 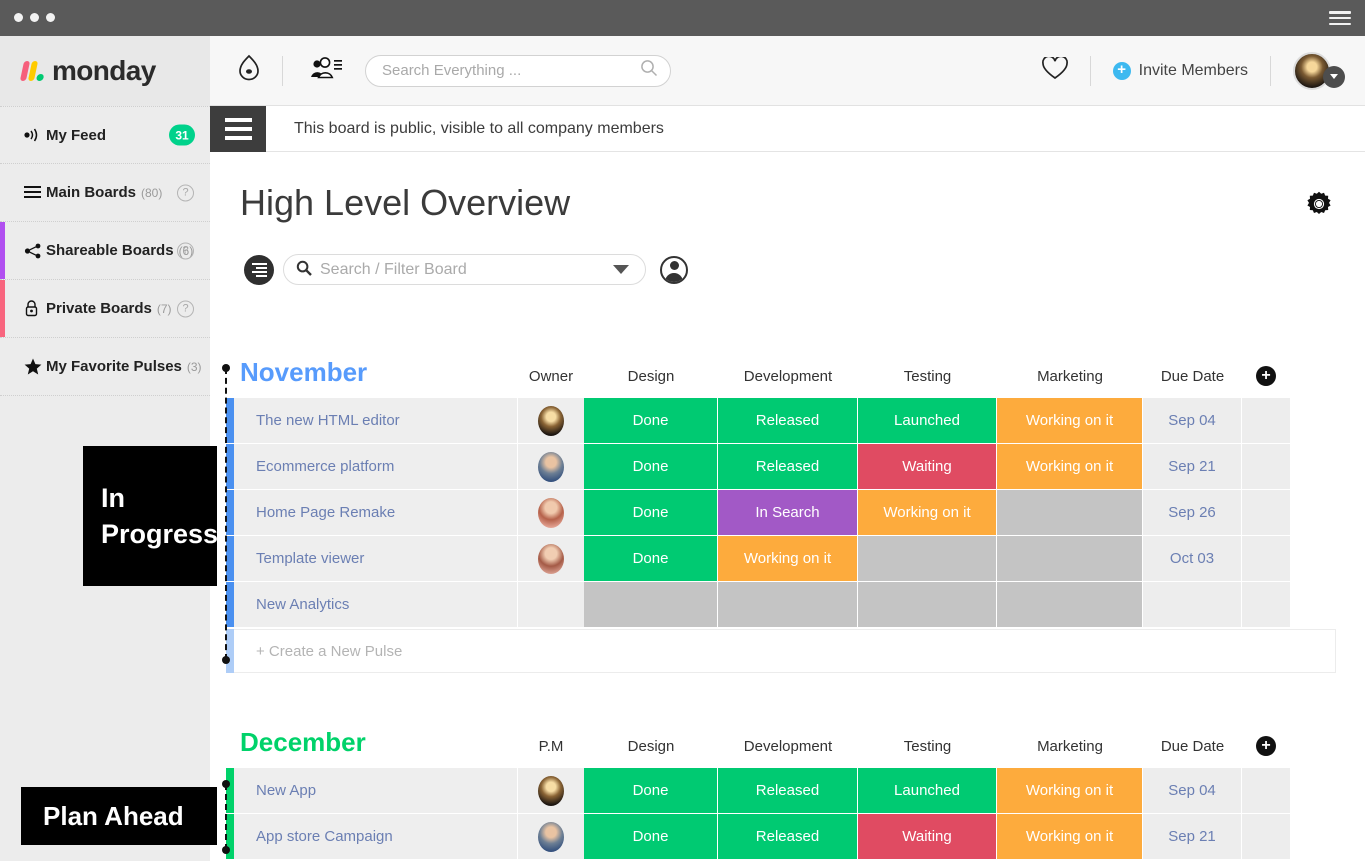 I want to click on create-new-pulse-row: + Create a New Pulse, so click(x=781, y=651).